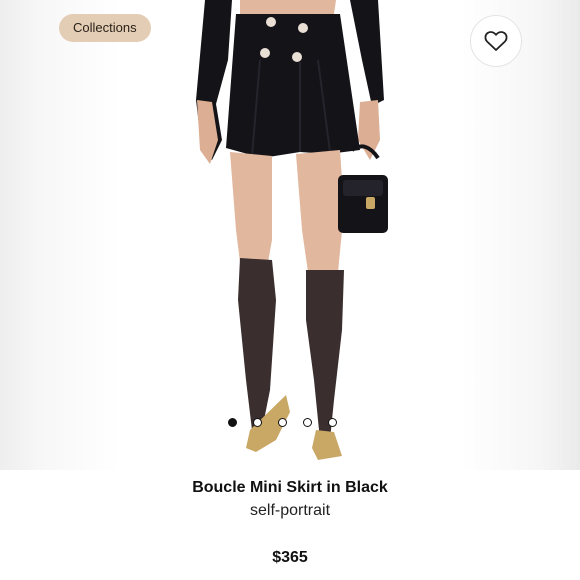  What do you see at coordinates (325, 355) in the screenshot?
I see `right-stocking` at bounding box center [325, 355].